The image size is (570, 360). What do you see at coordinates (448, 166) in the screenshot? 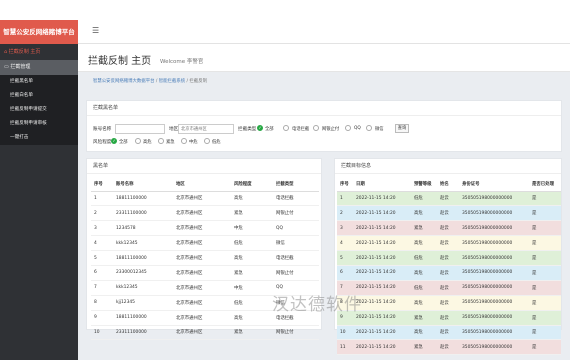
I see `intercept-title: 拦截目标信息` at bounding box center [448, 166].